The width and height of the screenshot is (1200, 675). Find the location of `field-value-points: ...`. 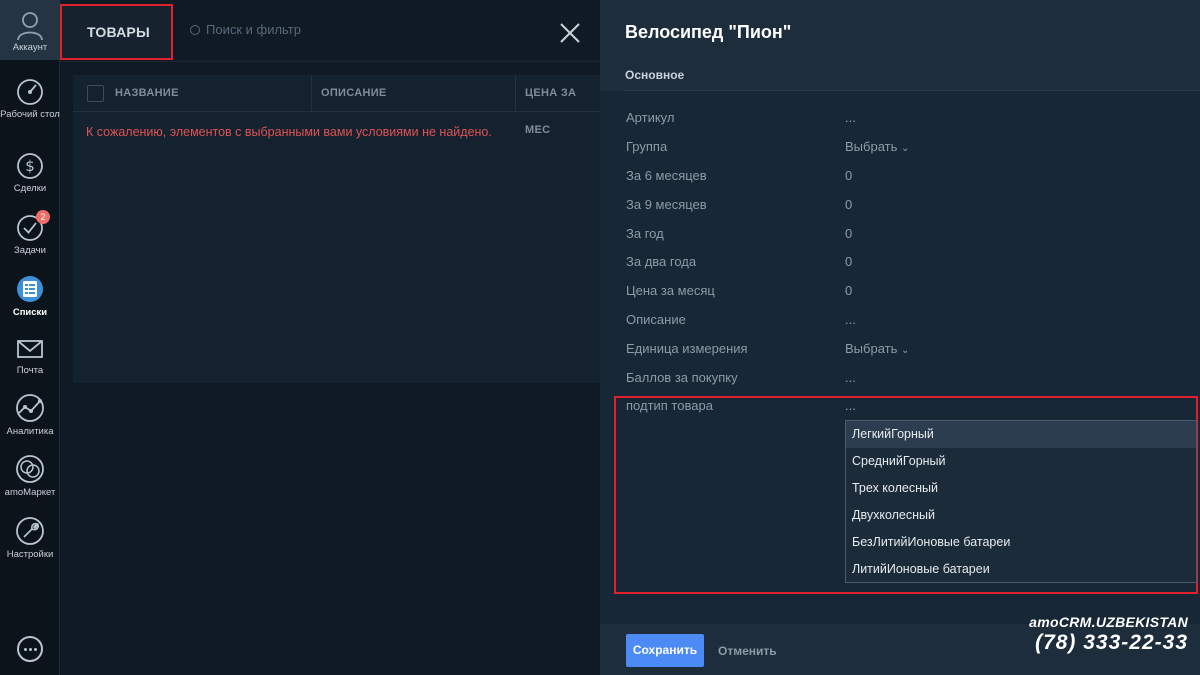

field-value-points: ... is located at coordinates (850, 377).